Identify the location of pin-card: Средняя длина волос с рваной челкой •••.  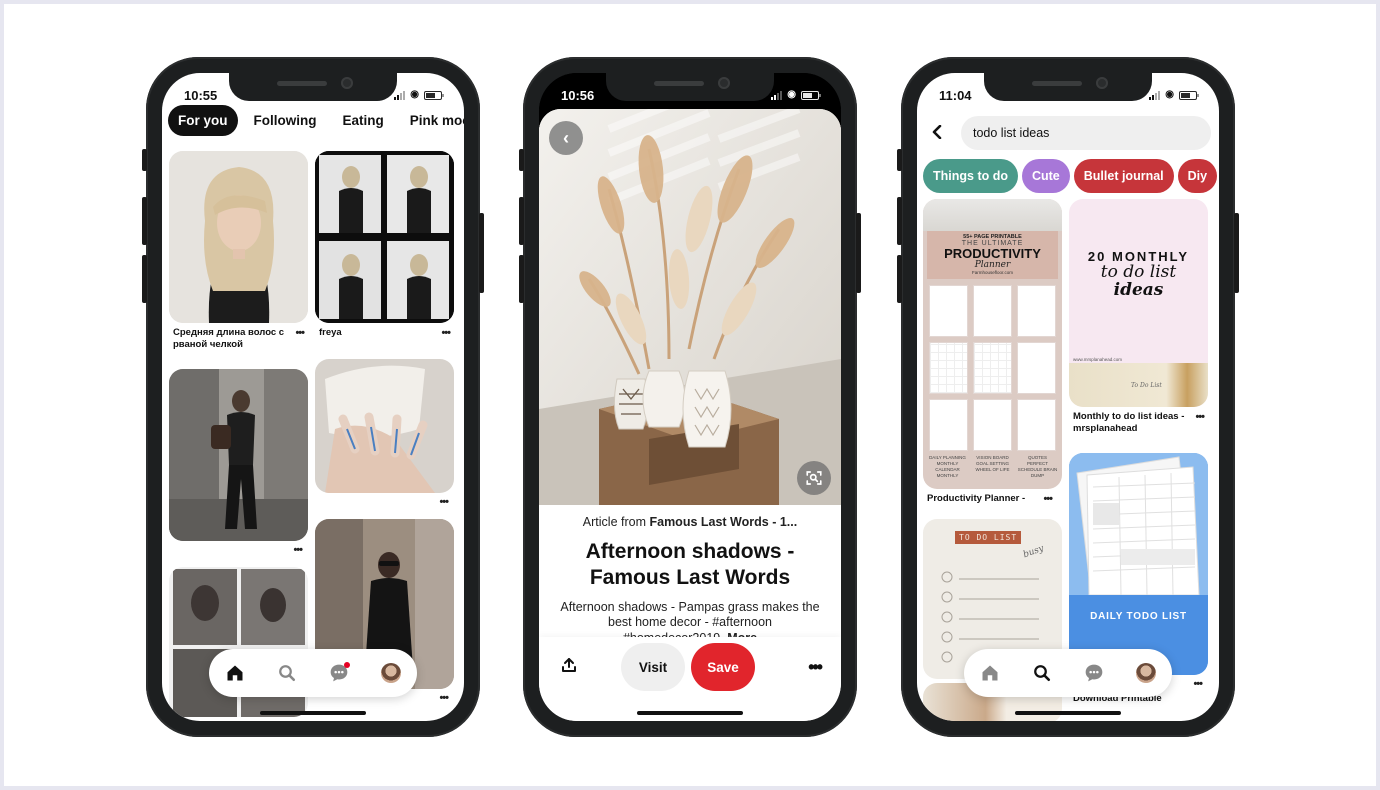
(238, 251).